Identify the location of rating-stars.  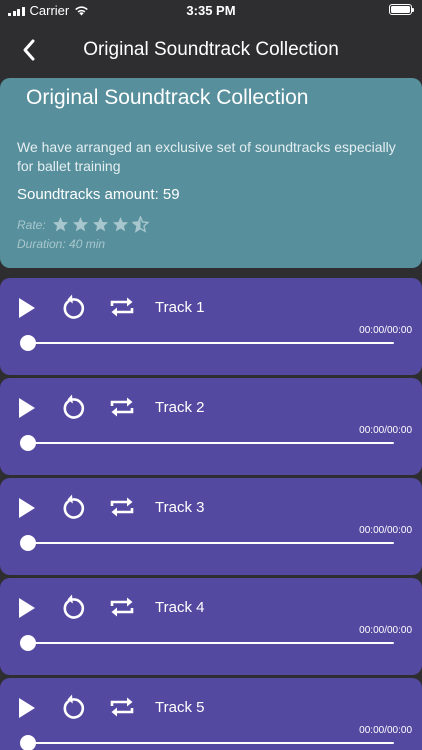
(100, 224).